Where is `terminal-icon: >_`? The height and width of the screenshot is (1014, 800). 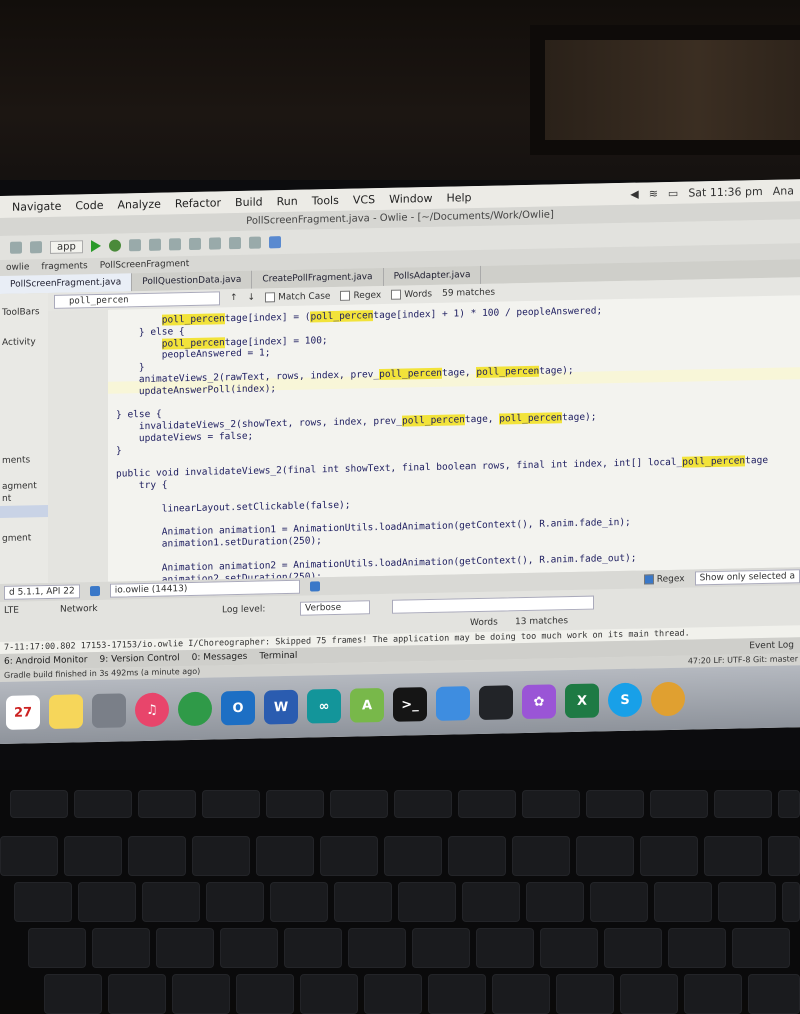
terminal-icon: >_ is located at coordinates (410, 704).